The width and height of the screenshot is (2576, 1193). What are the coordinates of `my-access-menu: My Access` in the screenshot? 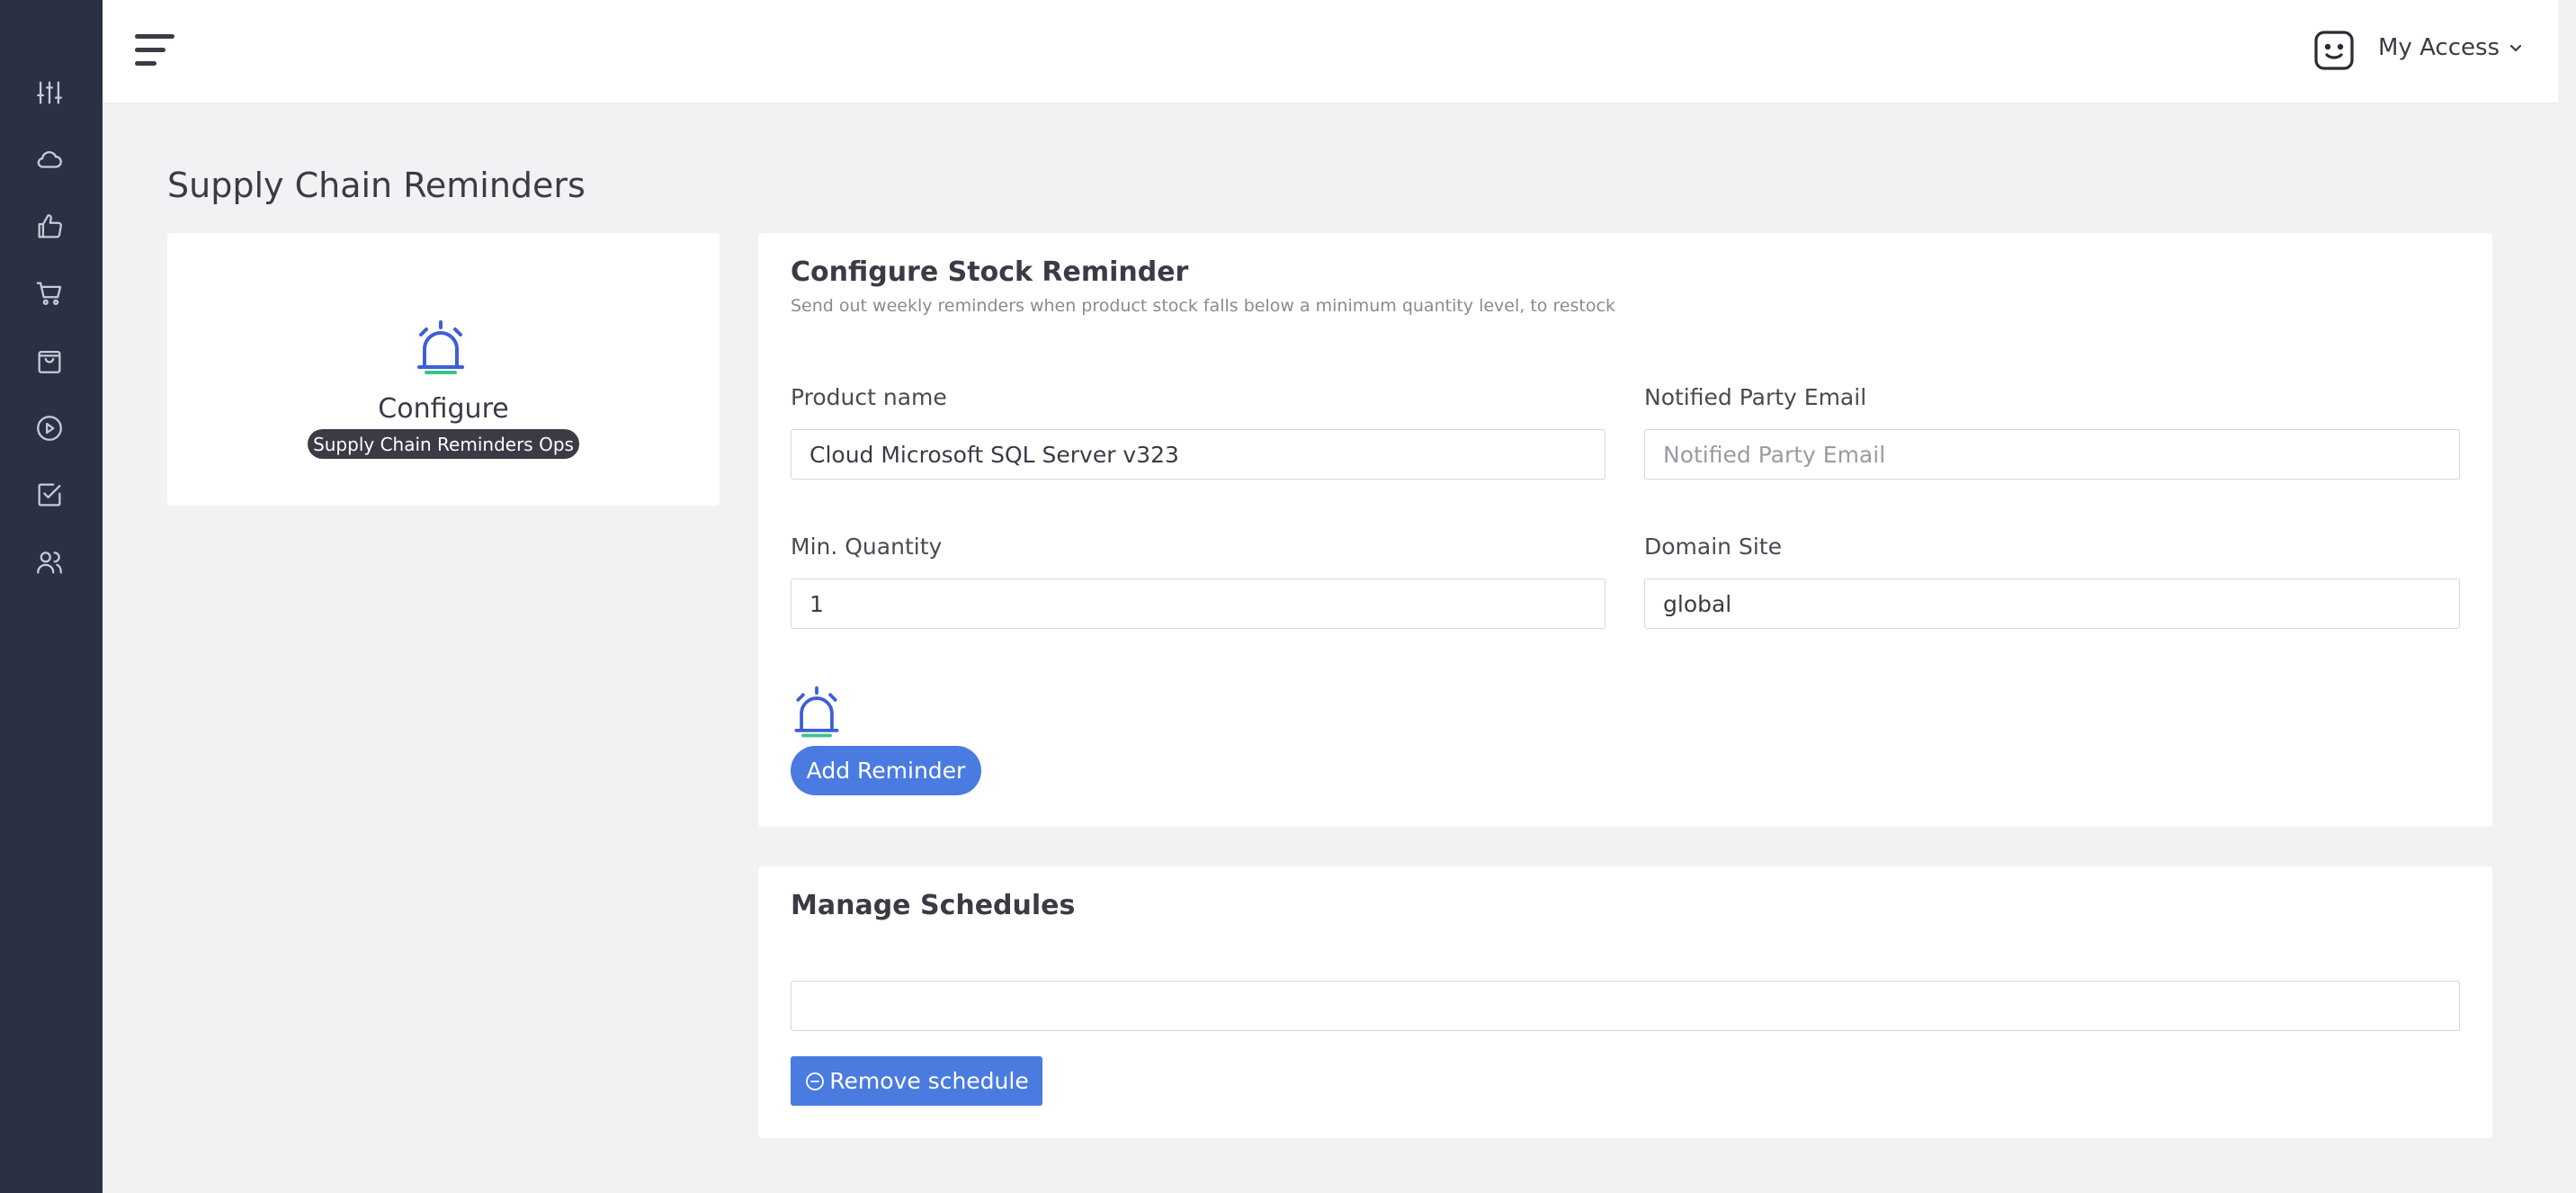 It's located at (2450, 47).